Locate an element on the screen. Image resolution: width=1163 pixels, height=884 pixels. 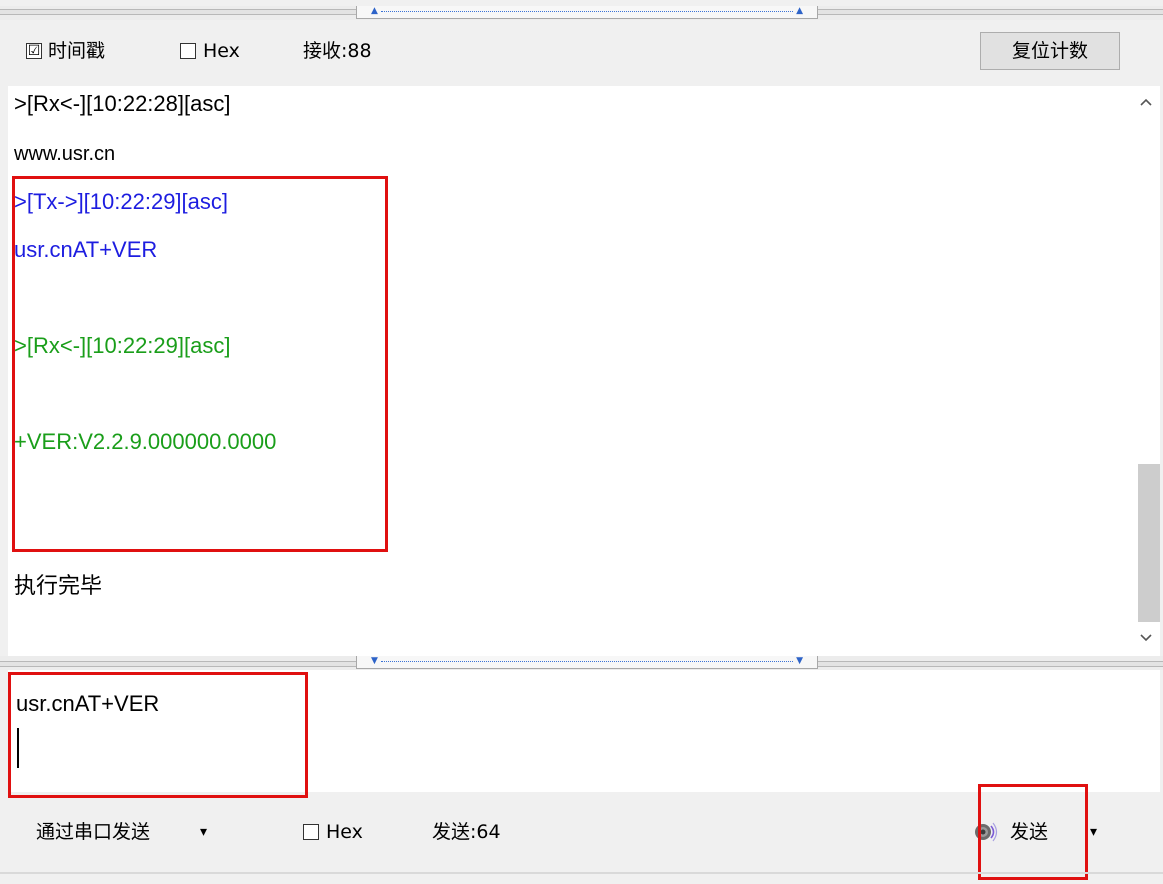
send-hex-checkbox is located at coordinates (311, 832).